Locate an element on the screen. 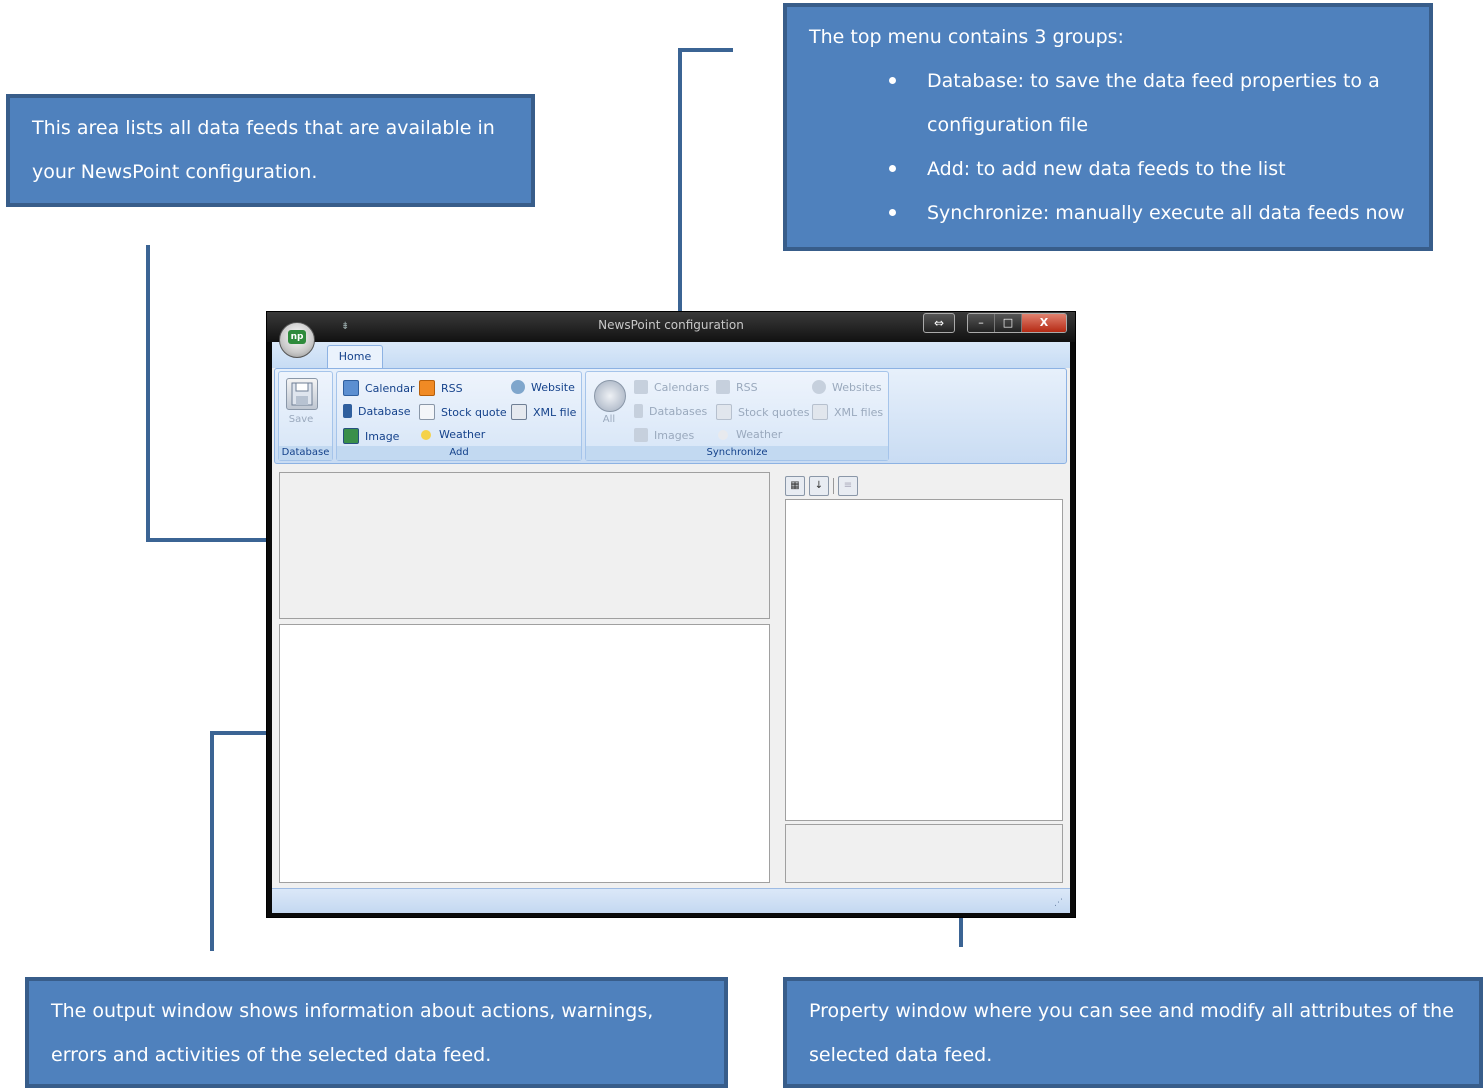 This screenshot has width=1483, height=1088. tab-home: Home is located at coordinates (355, 357).